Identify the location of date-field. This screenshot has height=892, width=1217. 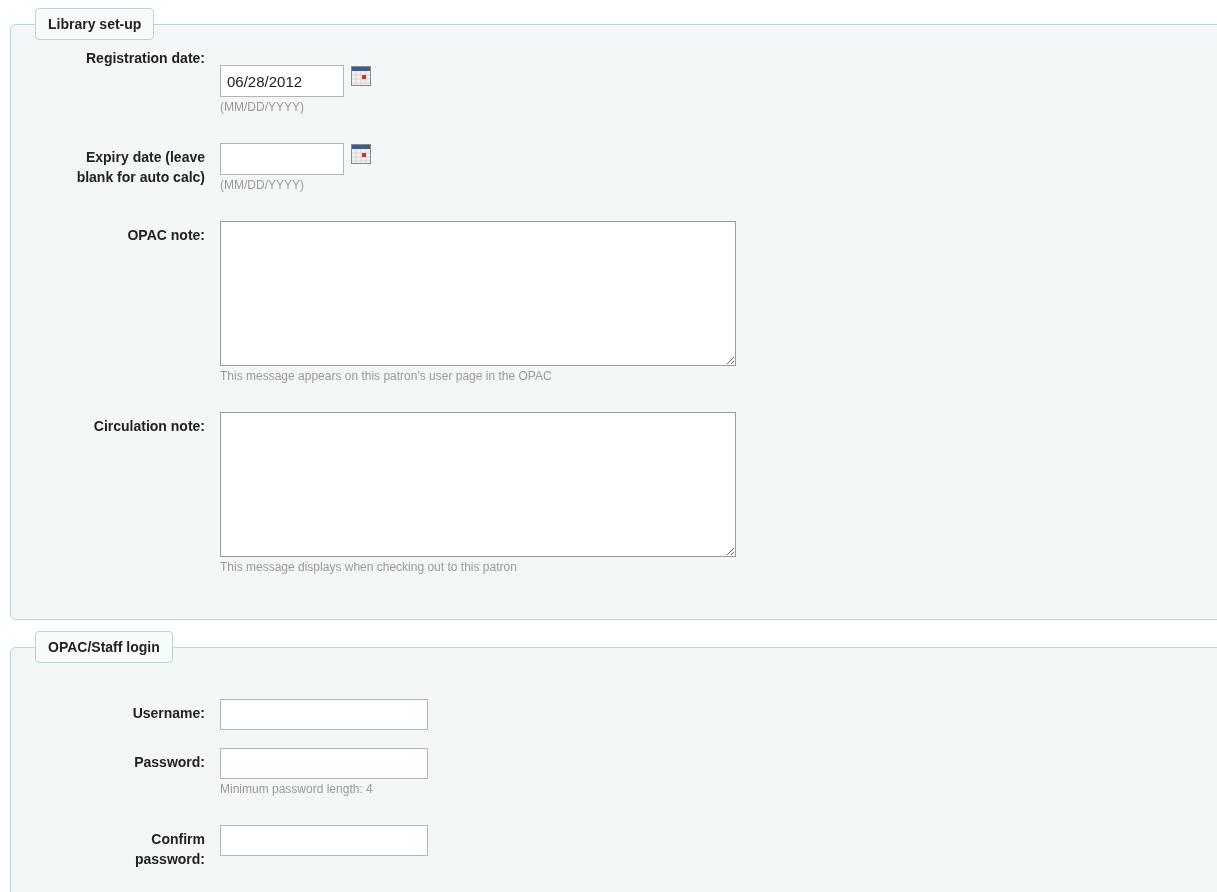
(282, 159).